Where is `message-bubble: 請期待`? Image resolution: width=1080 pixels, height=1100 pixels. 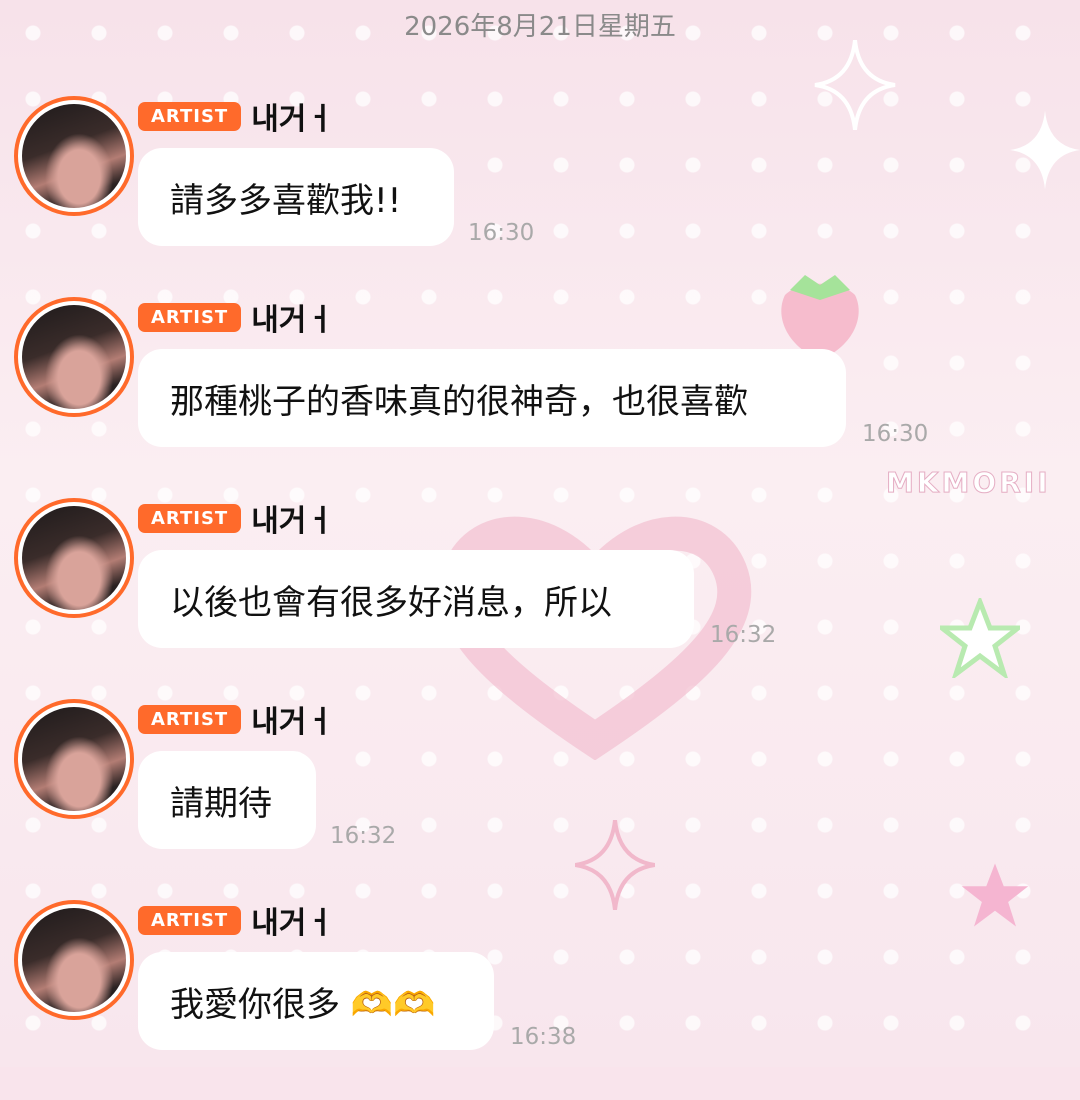 message-bubble: 請期待 is located at coordinates (227, 800).